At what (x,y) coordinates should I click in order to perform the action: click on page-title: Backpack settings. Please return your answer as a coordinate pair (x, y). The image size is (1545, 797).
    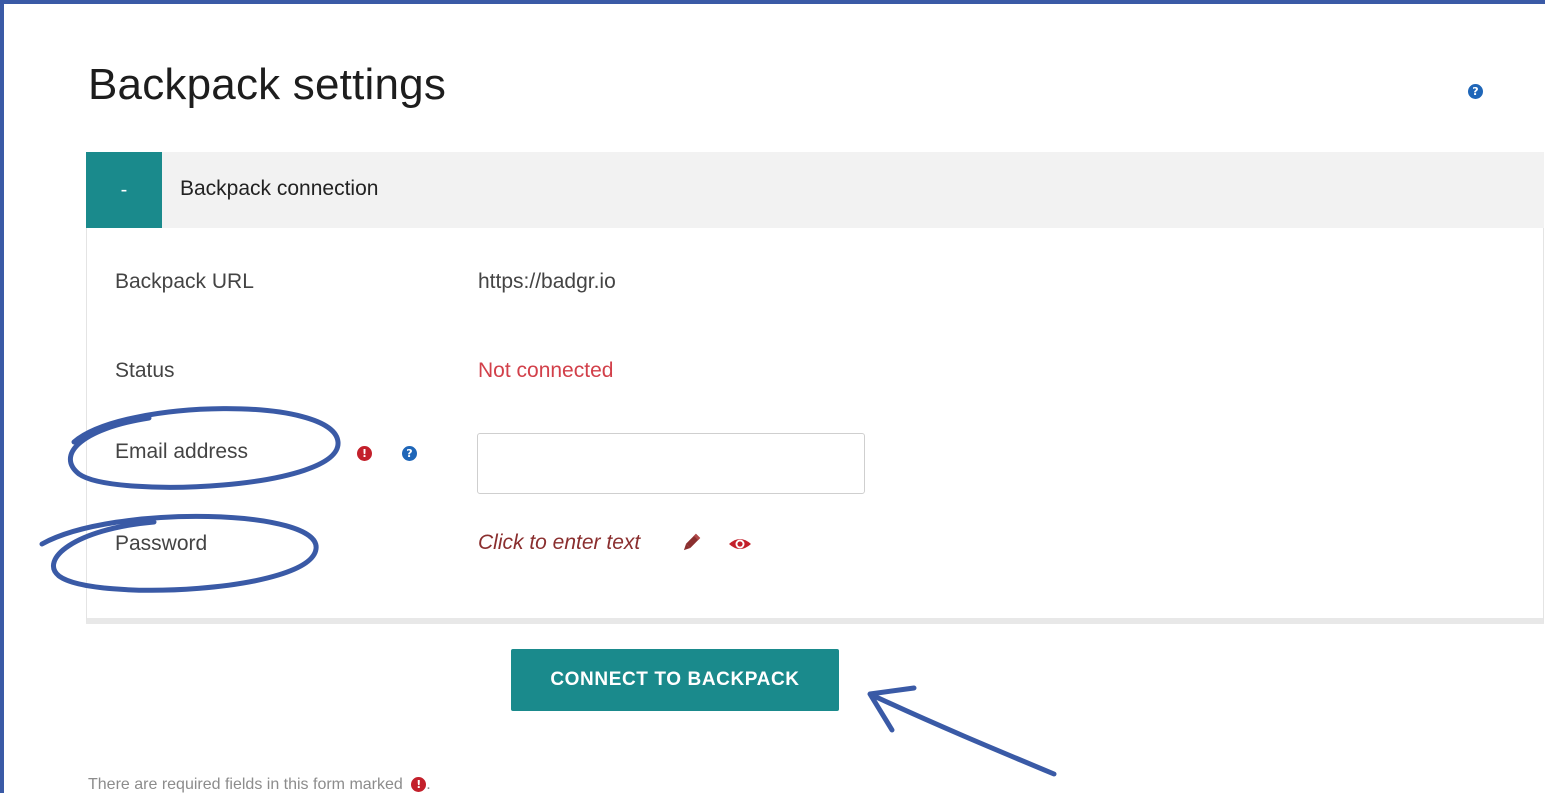
    Looking at the image, I should click on (267, 84).